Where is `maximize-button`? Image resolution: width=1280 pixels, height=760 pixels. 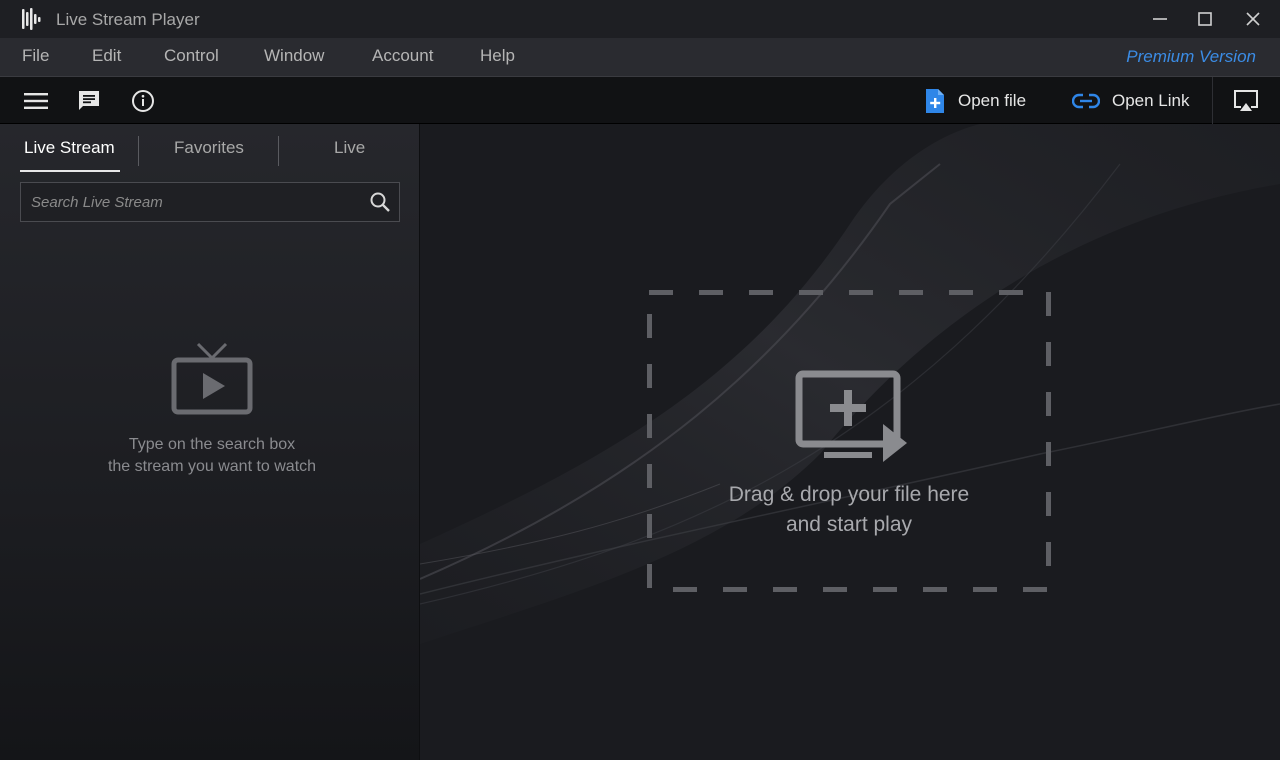 maximize-button is located at coordinates (1205, 19).